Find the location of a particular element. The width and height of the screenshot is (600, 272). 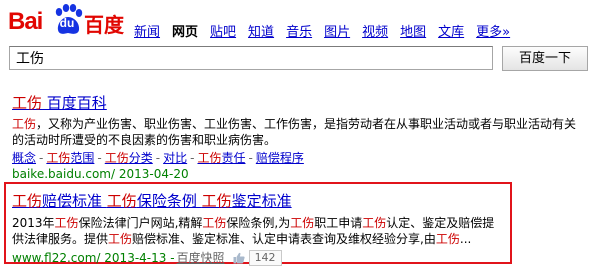

like-count: 142 is located at coordinates (265, 257).